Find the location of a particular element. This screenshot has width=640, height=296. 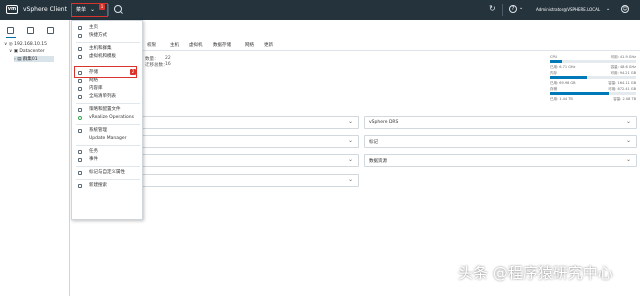

tree-item-label: Datacenter is located at coordinates (32, 51).